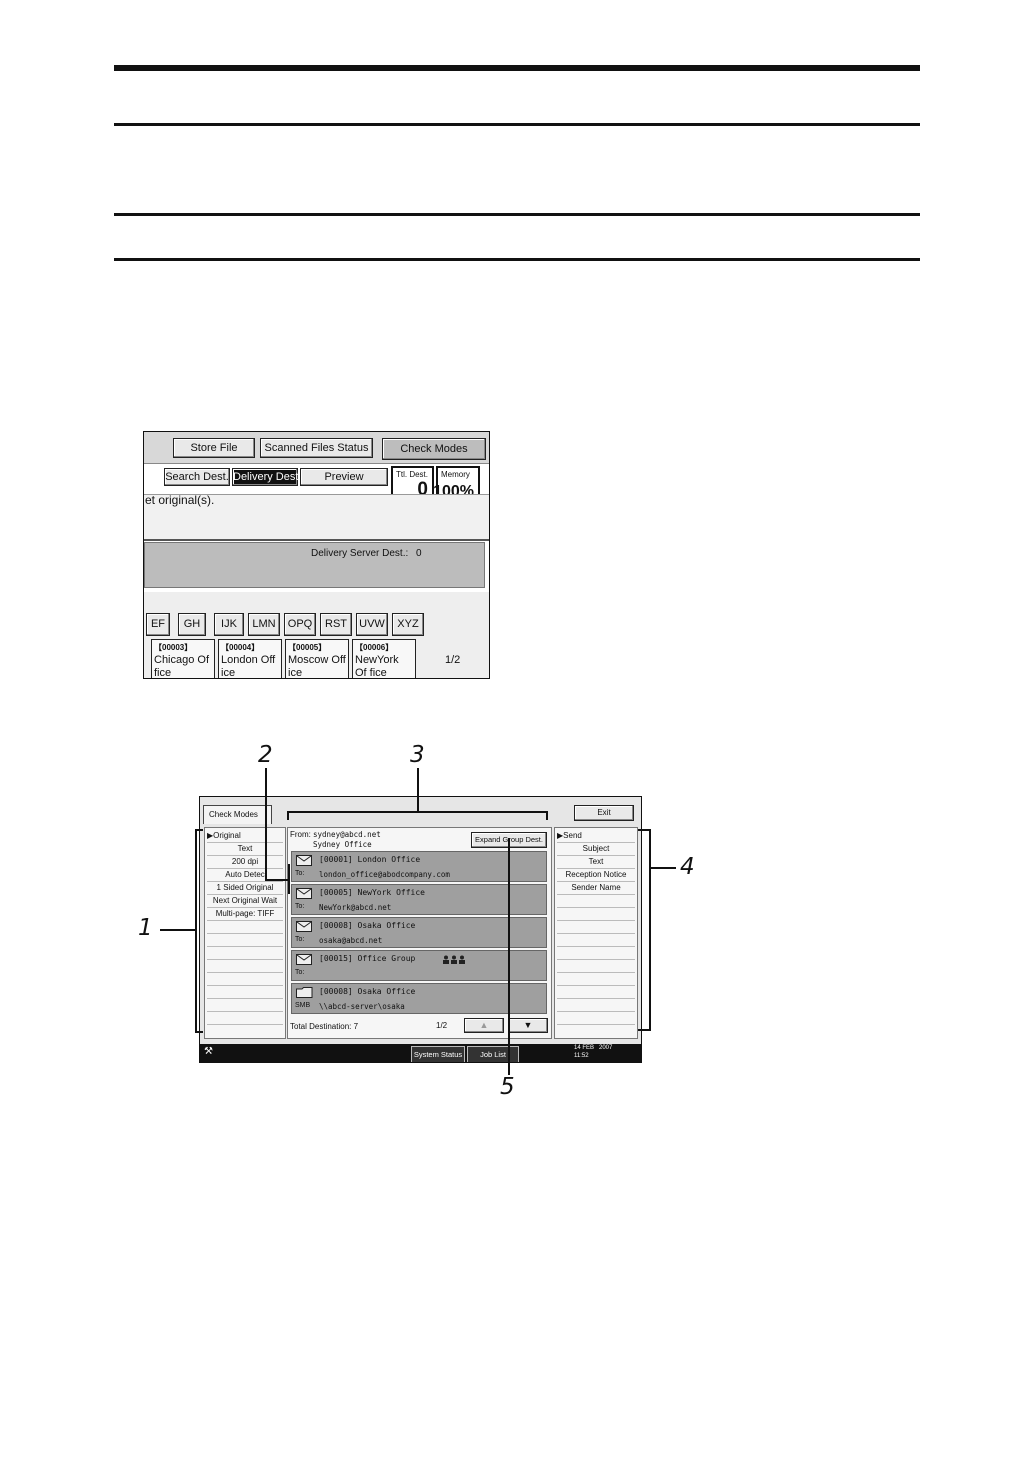  What do you see at coordinates (507, 1087) in the screenshot?
I see `callout-number-5: 5` at bounding box center [507, 1087].